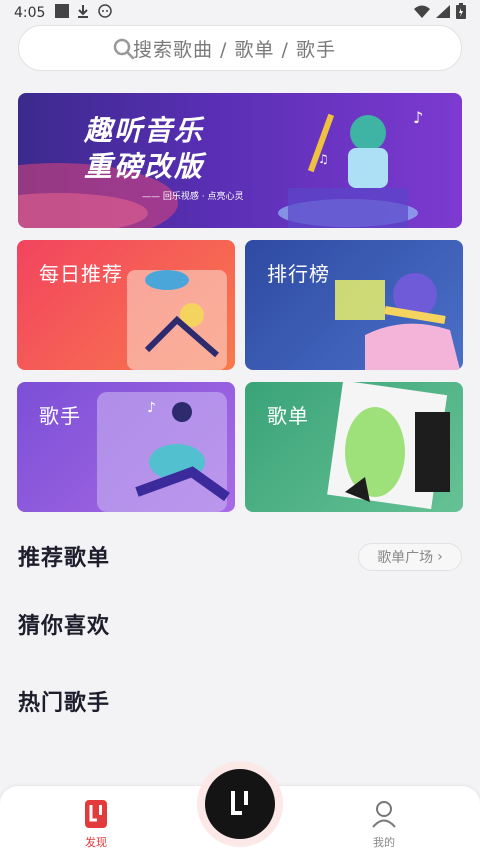 The height and width of the screenshot is (855, 480). I want to click on playlist-square-button: 歌单广场 ›, so click(410, 557).